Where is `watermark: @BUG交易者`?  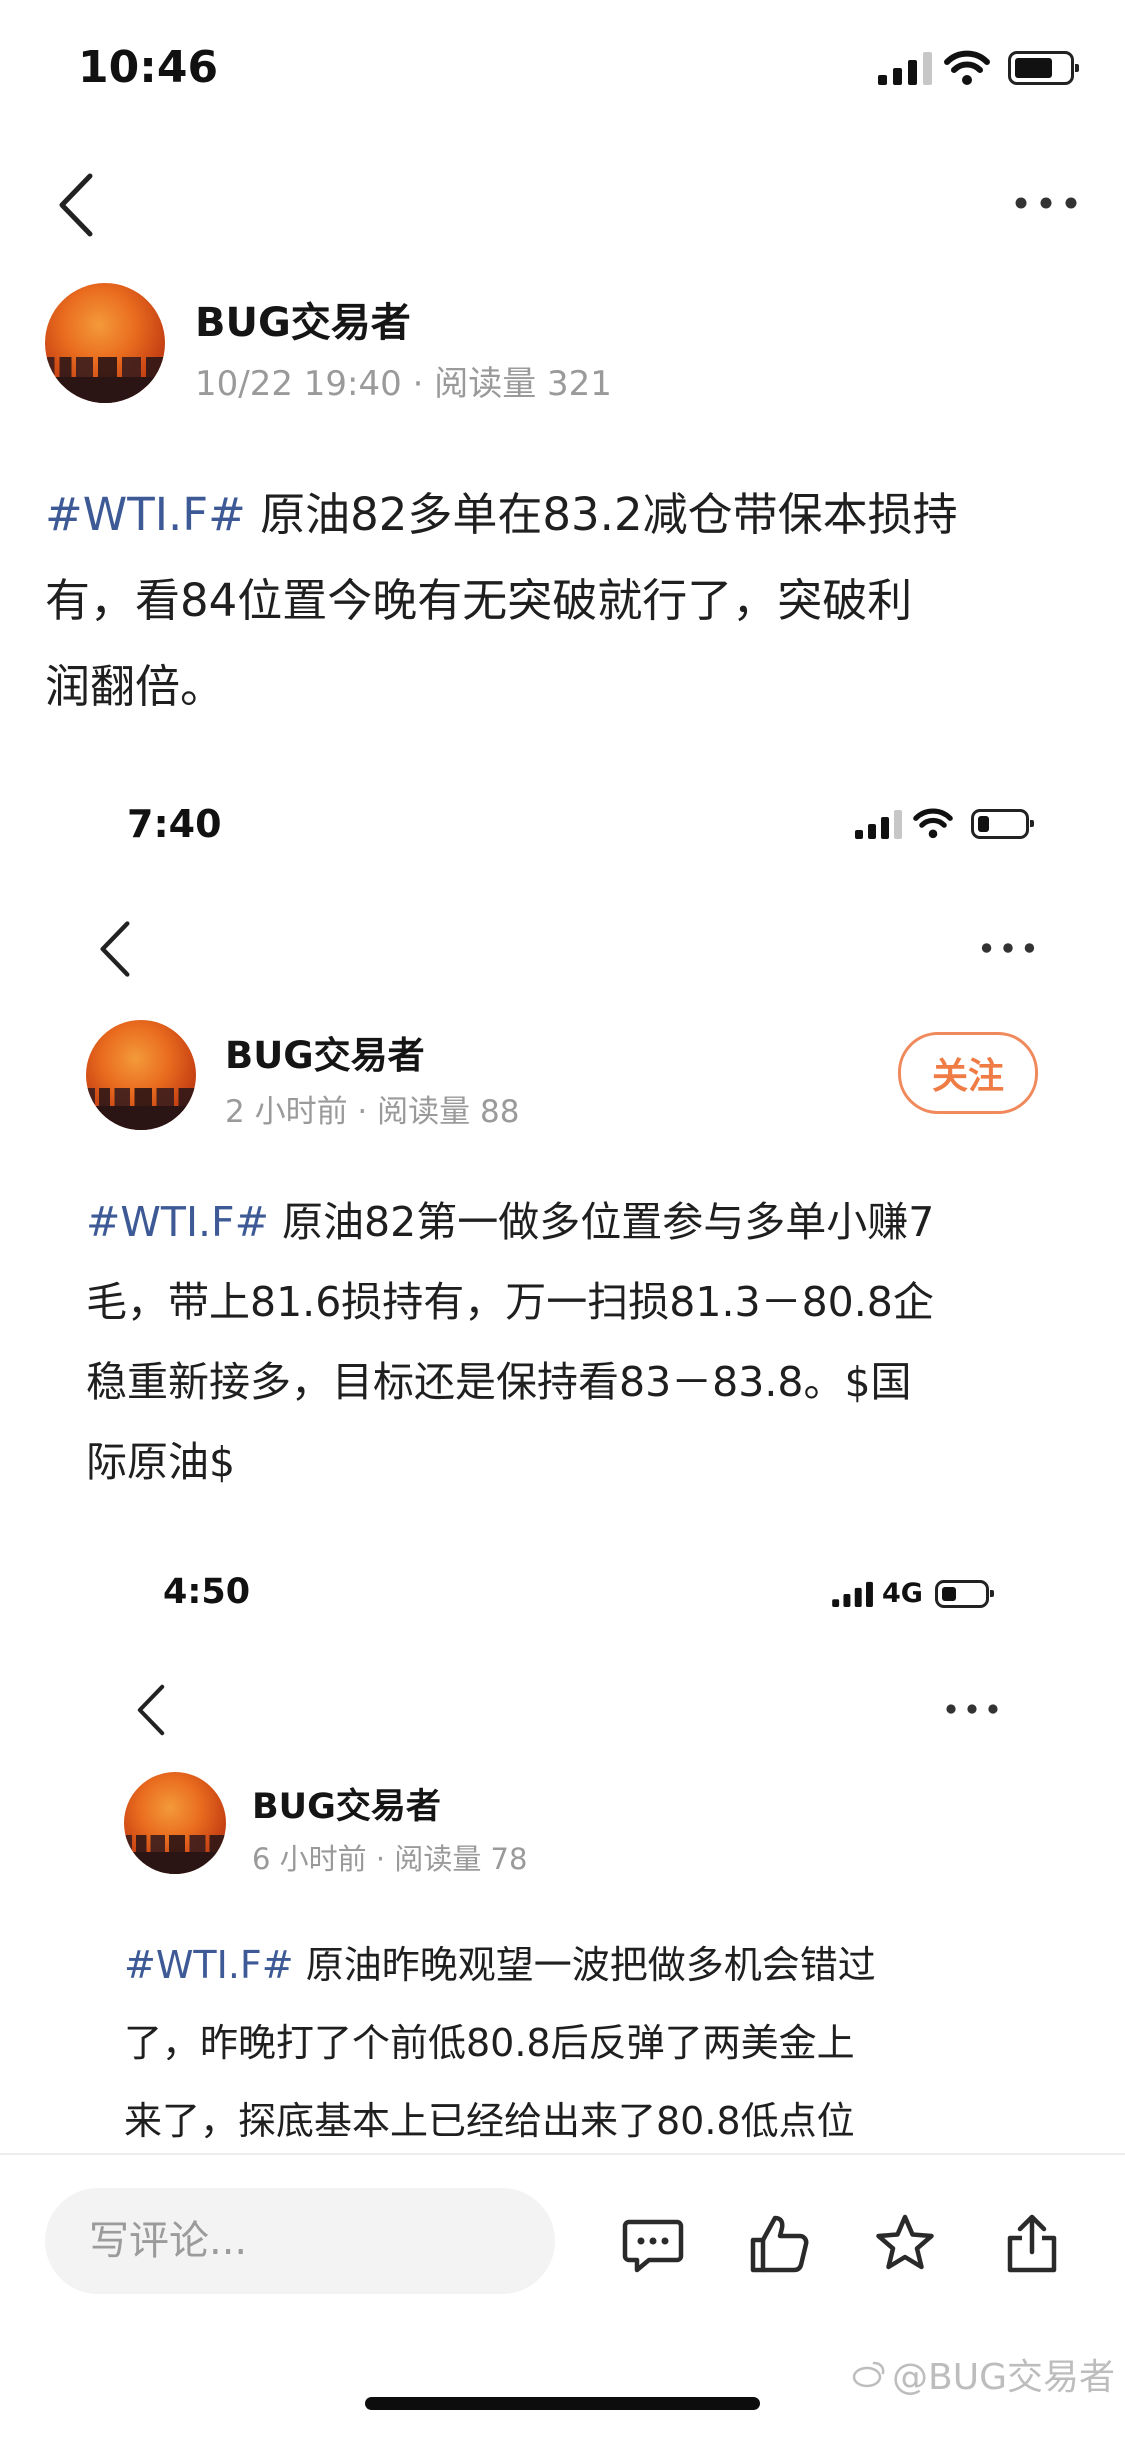 watermark: @BUG交易者 is located at coordinates (983, 2374).